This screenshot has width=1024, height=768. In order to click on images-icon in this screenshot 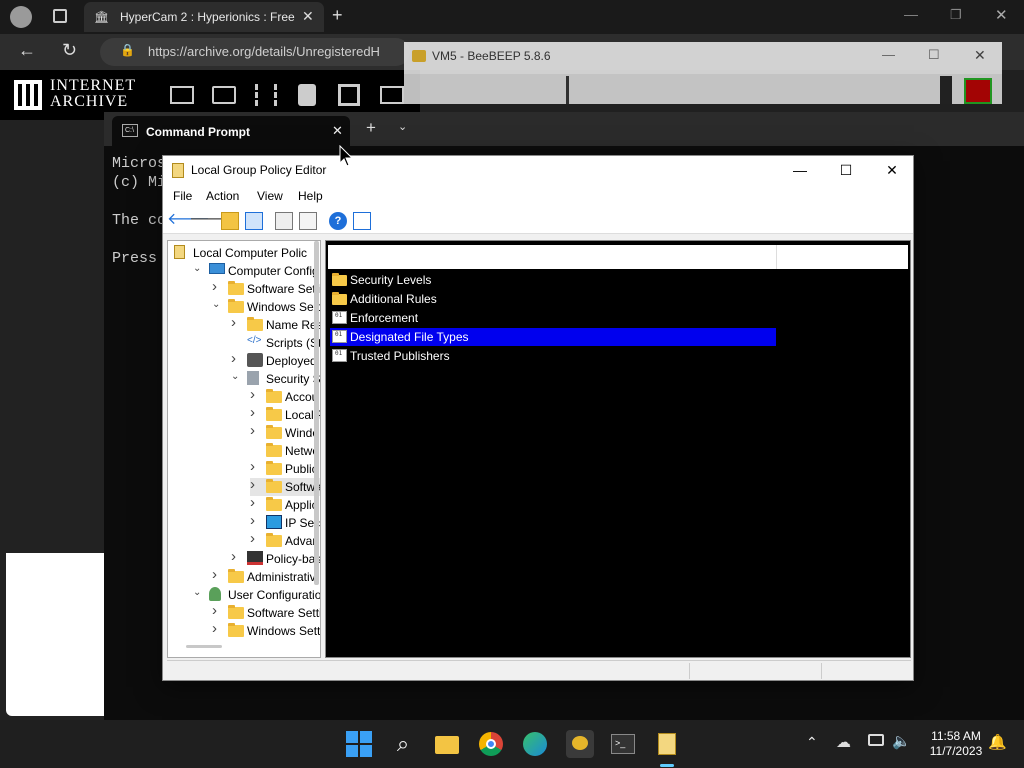, I will do `click(392, 95)`.